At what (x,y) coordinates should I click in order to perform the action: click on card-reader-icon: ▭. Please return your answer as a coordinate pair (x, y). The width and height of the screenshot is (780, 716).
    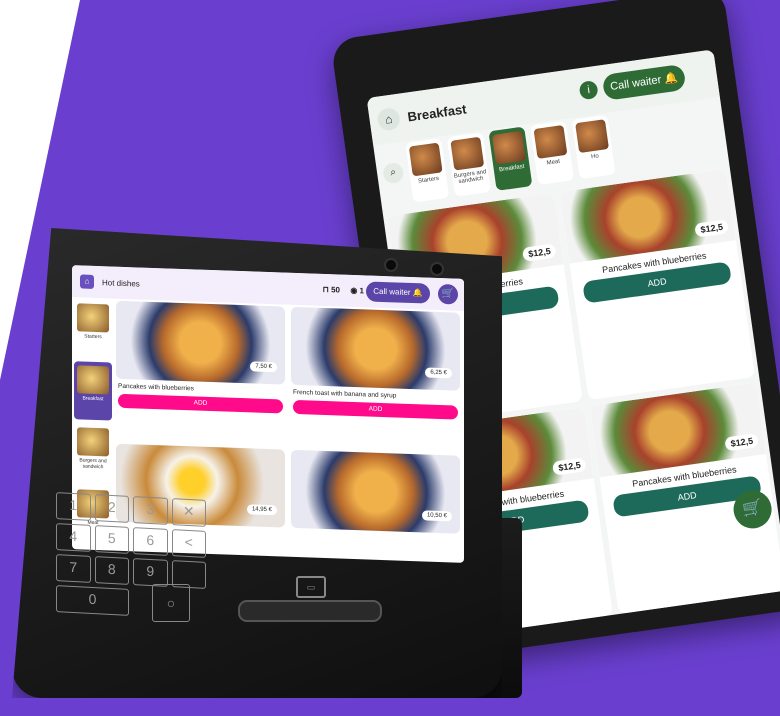
    Looking at the image, I should click on (311, 587).